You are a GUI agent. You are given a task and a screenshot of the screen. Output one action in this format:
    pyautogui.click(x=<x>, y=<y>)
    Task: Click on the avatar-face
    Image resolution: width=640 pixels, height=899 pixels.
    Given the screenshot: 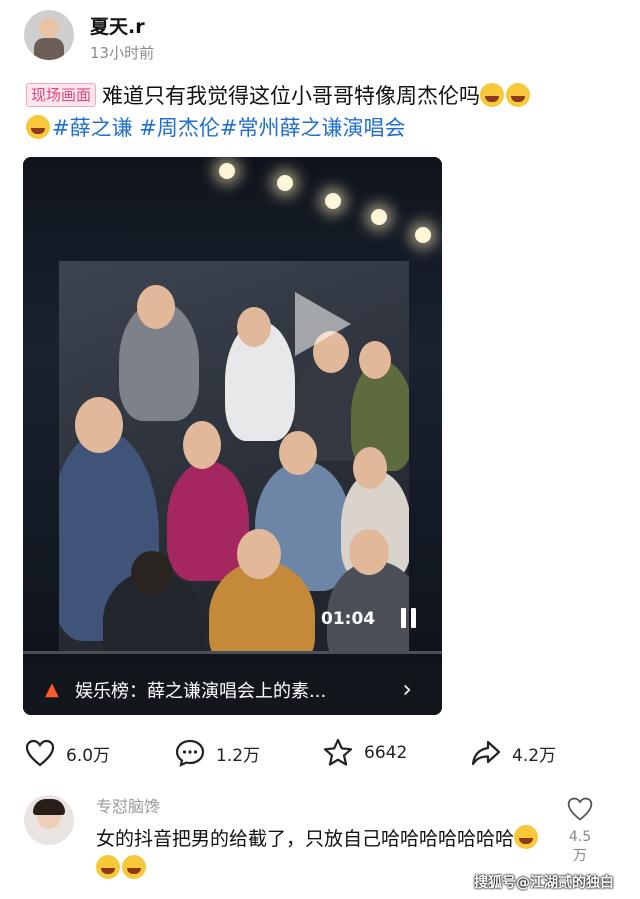 What is the action you would take?
    pyautogui.click(x=49, y=28)
    